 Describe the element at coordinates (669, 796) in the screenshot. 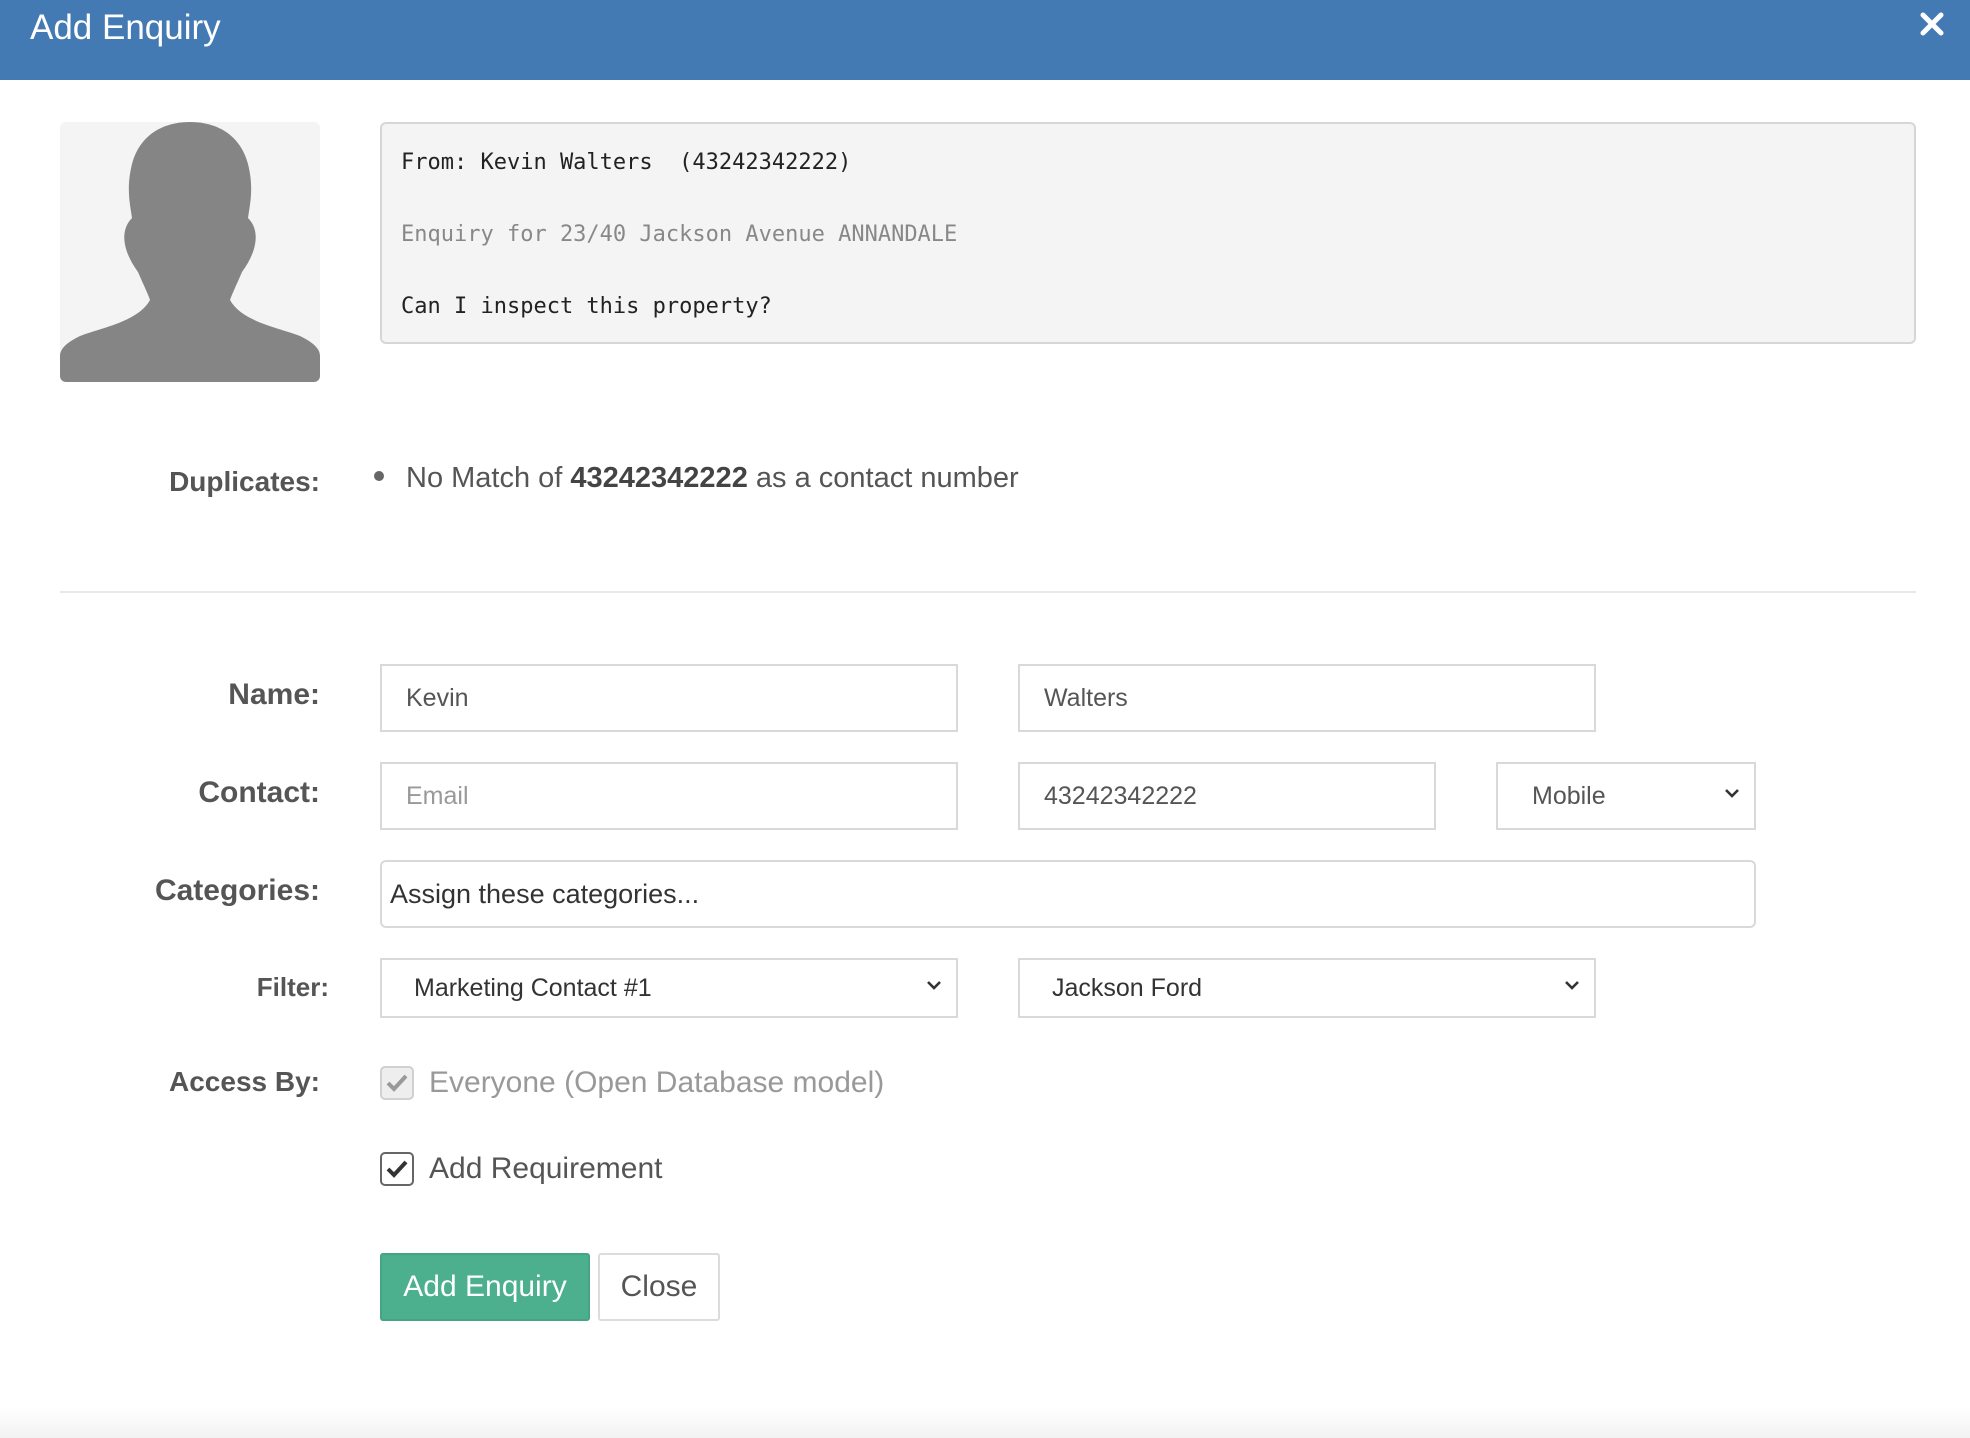

I see `email-field: Email` at that location.